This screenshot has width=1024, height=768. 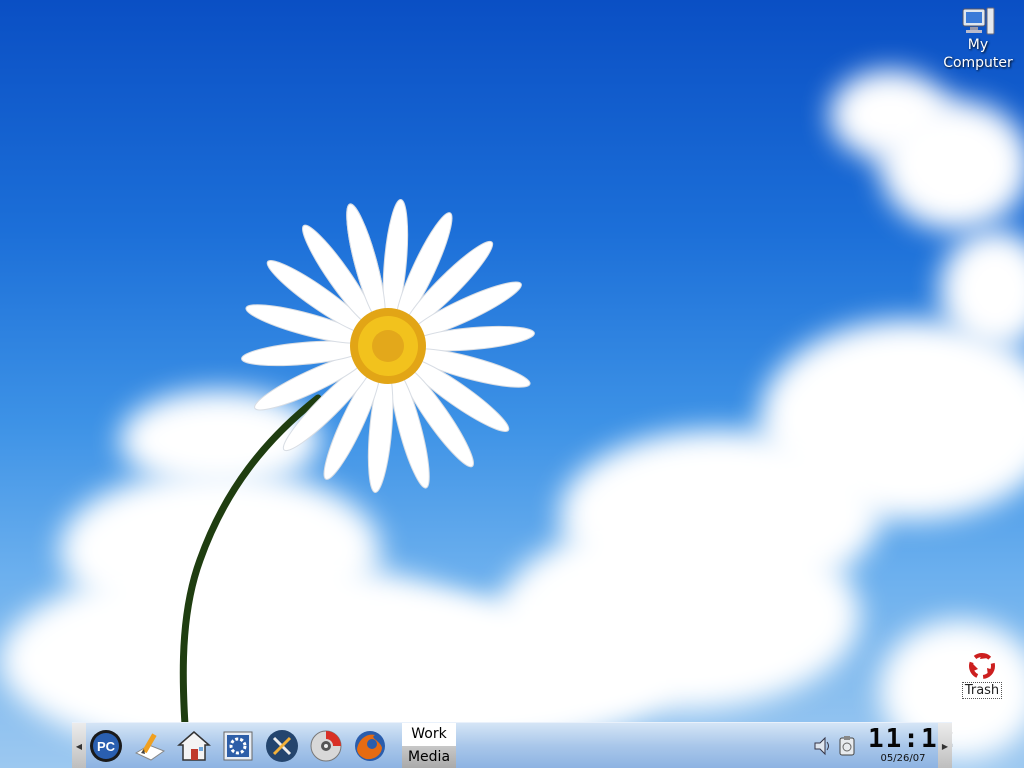 I want to click on pc-start-icon: PC, so click(x=106, y=746).